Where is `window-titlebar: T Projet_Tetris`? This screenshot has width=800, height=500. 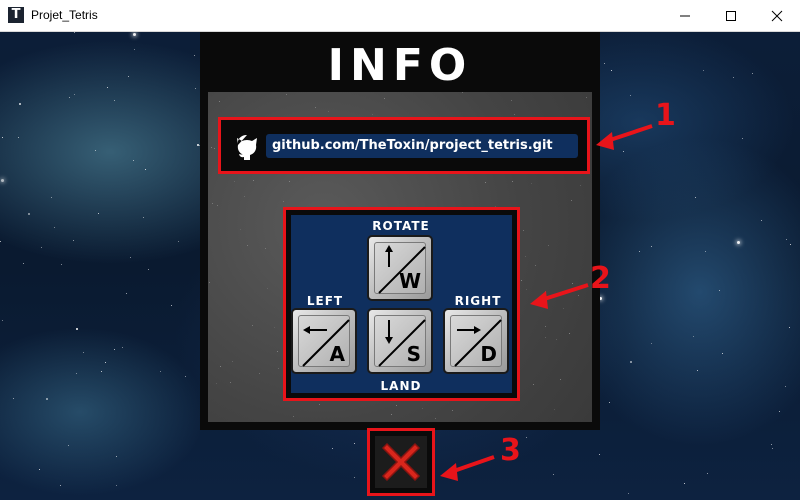 window-titlebar: T Projet_Tetris is located at coordinates (400, 16).